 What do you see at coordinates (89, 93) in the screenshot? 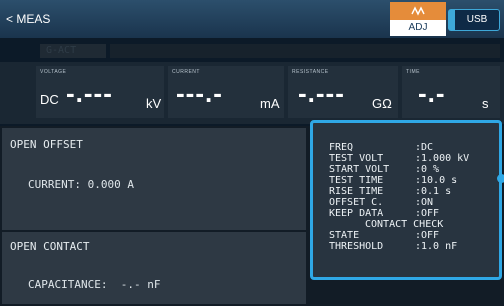
I see `voltage-value: -.---` at bounding box center [89, 93].